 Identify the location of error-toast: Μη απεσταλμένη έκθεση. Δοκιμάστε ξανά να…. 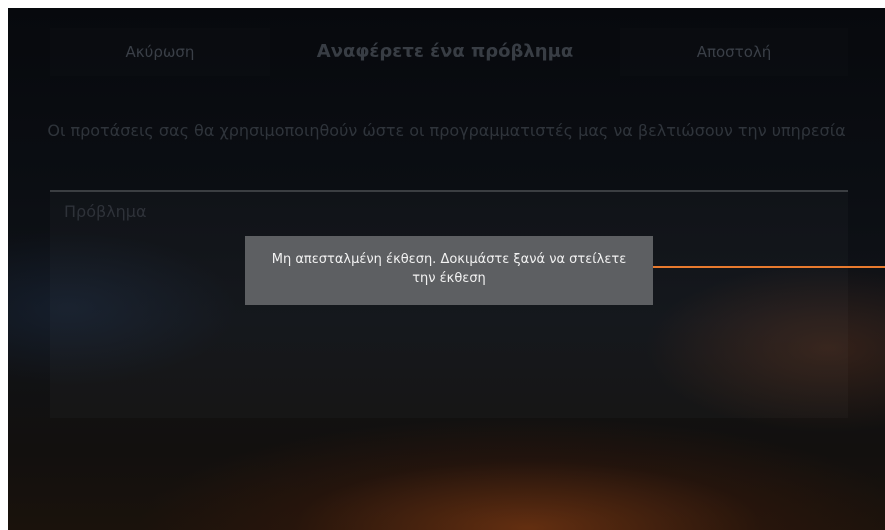
(449, 270).